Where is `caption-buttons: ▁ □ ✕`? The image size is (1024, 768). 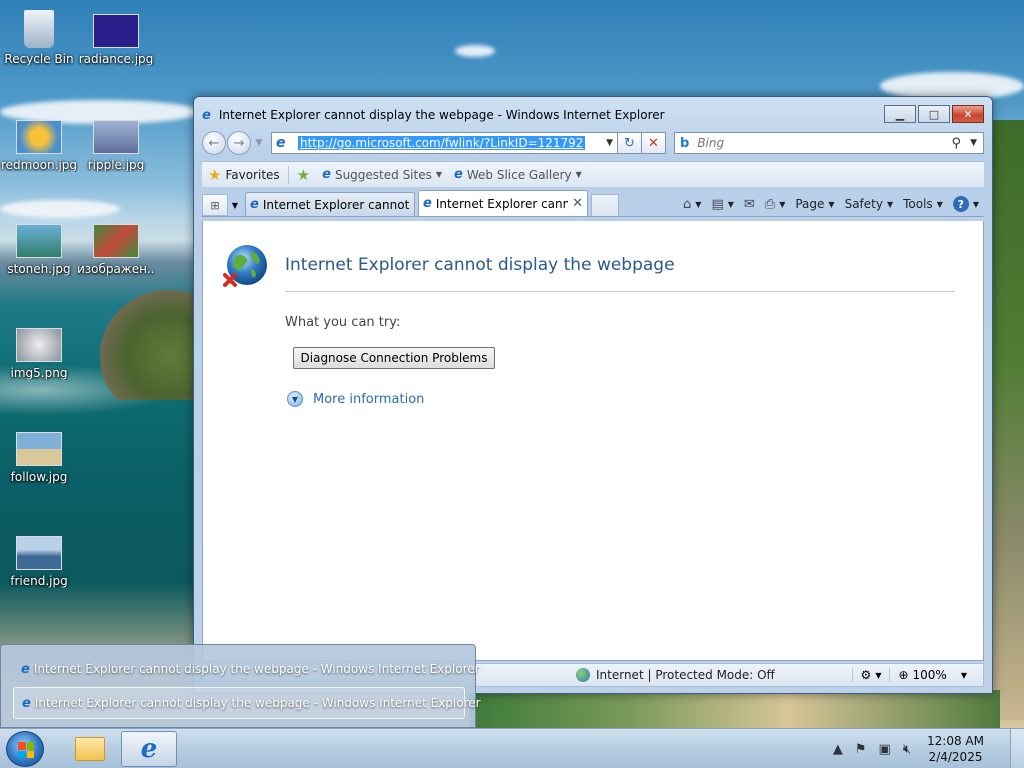 caption-buttons: ▁ □ ✕ is located at coordinates (934, 114).